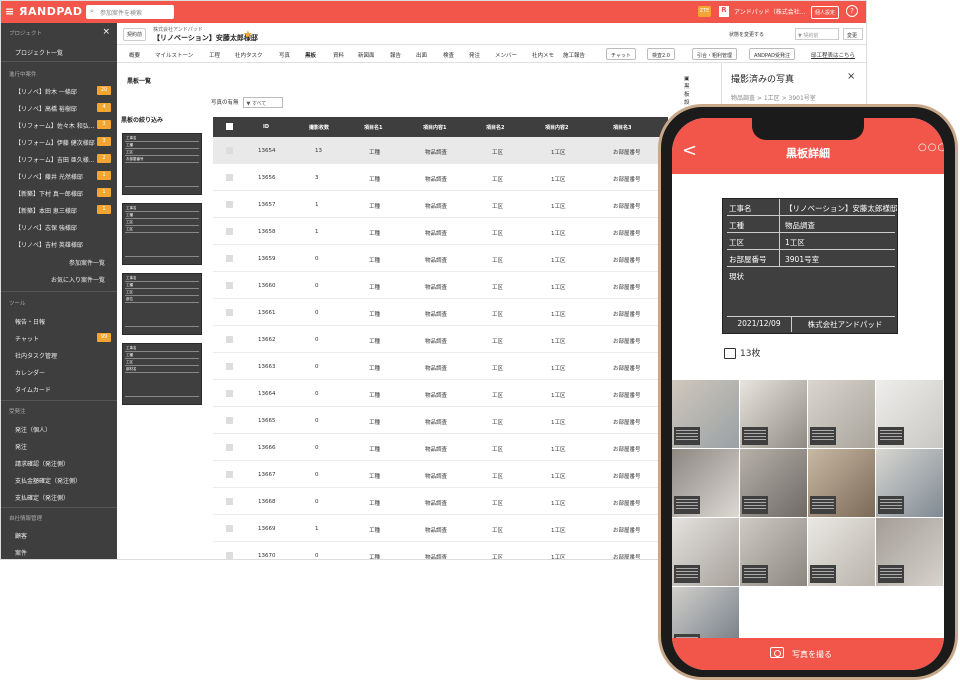 The width and height of the screenshot is (960, 680). I want to click on tab-item: 社内メモ, so click(543, 55).